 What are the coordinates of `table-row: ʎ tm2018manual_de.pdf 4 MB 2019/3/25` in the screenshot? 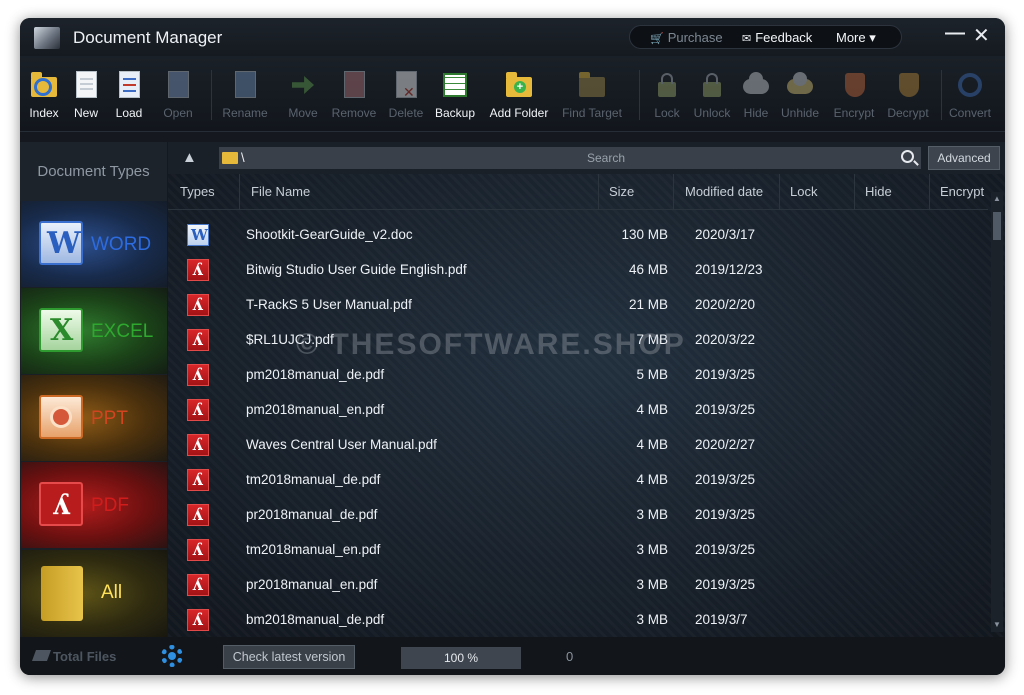 It's located at (578, 480).